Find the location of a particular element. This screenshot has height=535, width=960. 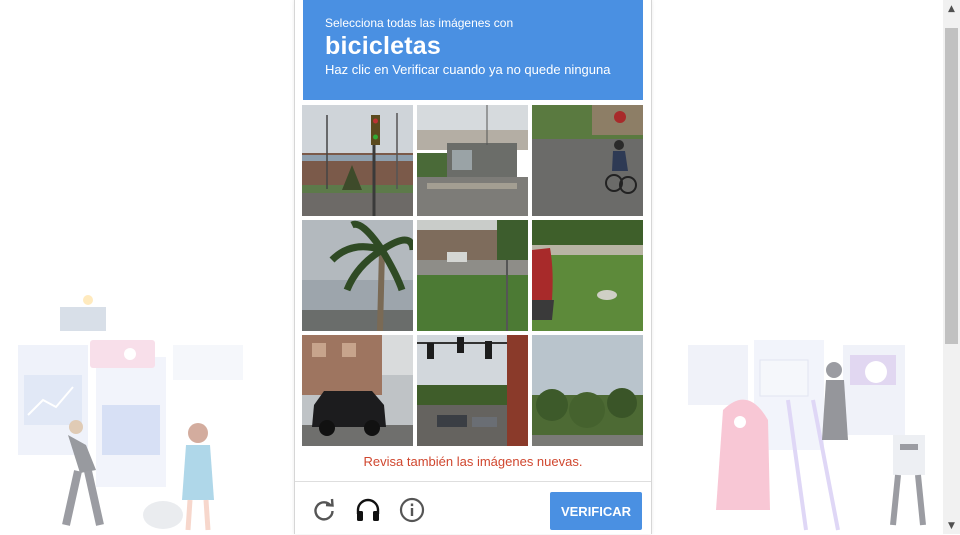

page-scrollbar: ▲ ▼ is located at coordinates (951, 267).